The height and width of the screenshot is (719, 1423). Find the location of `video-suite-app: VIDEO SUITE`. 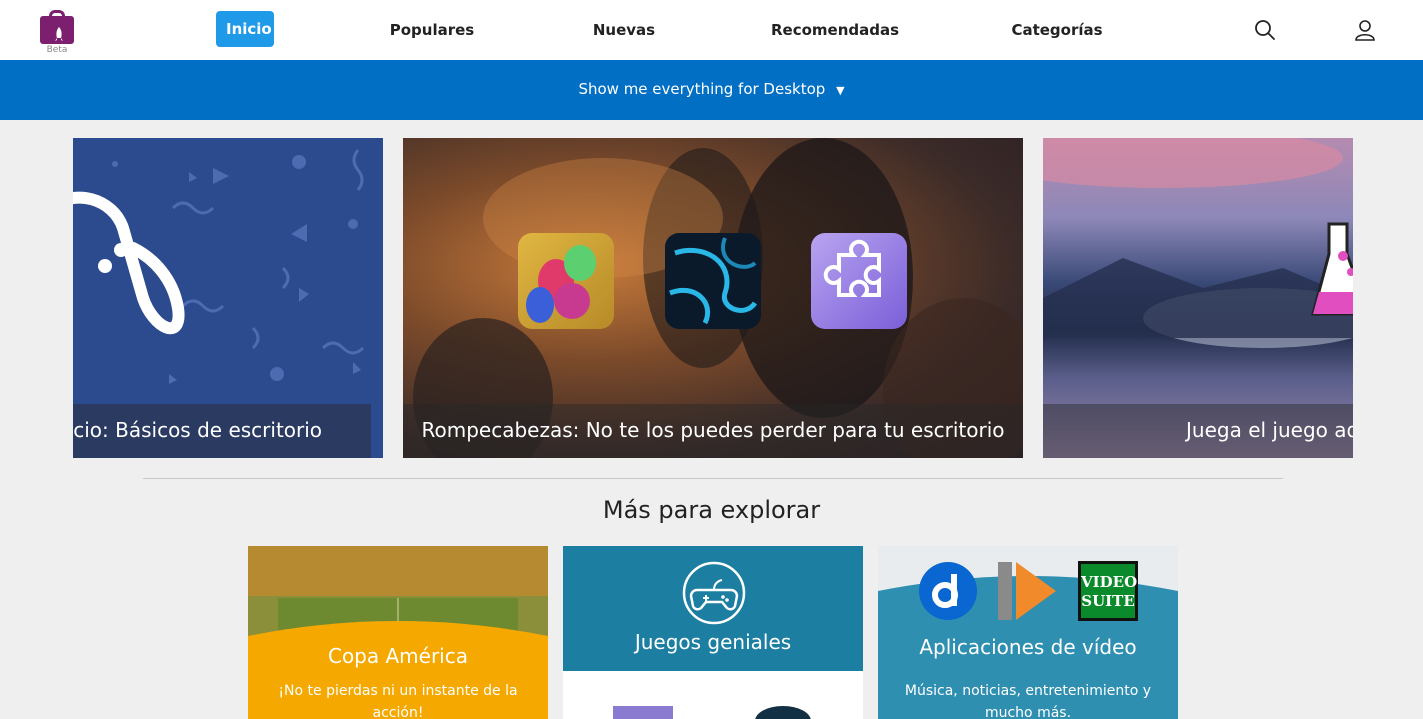

video-suite-app: VIDEO SUITE is located at coordinates (1108, 591).